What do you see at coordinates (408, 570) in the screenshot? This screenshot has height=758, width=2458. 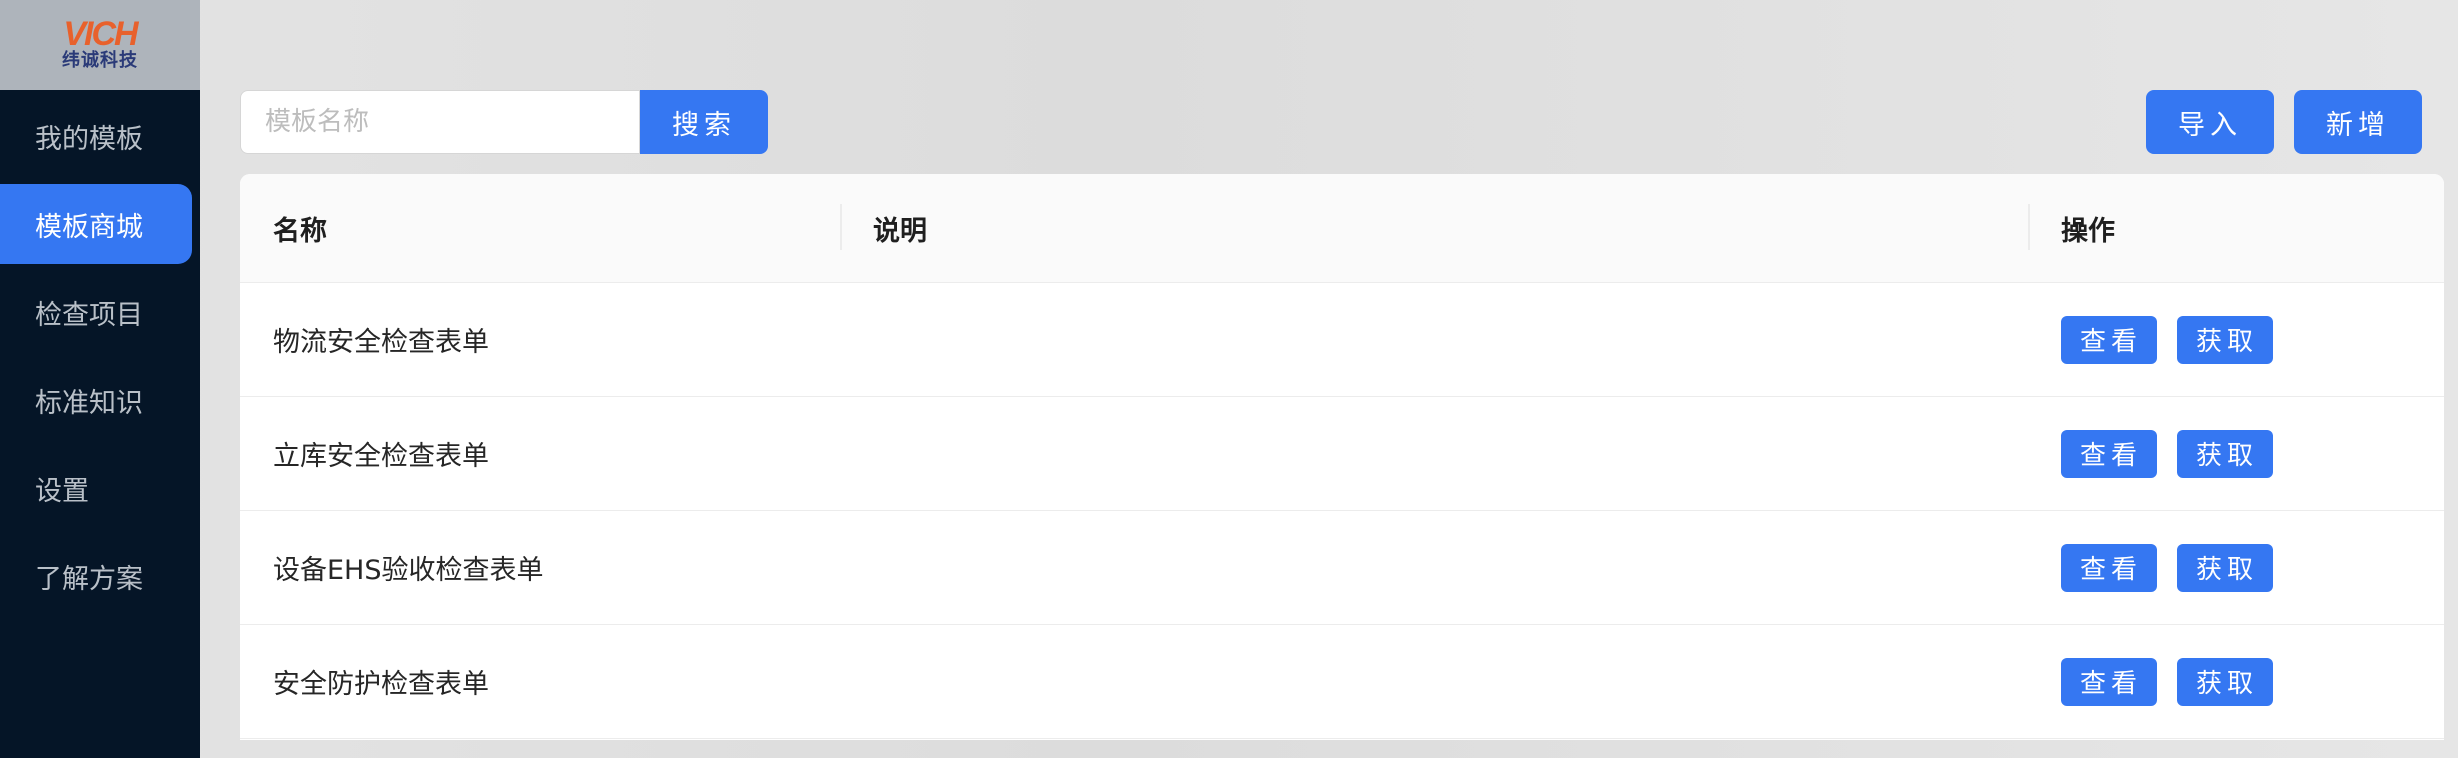 I see `cell-name: 设备EHS验收检查表单` at bounding box center [408, 570].